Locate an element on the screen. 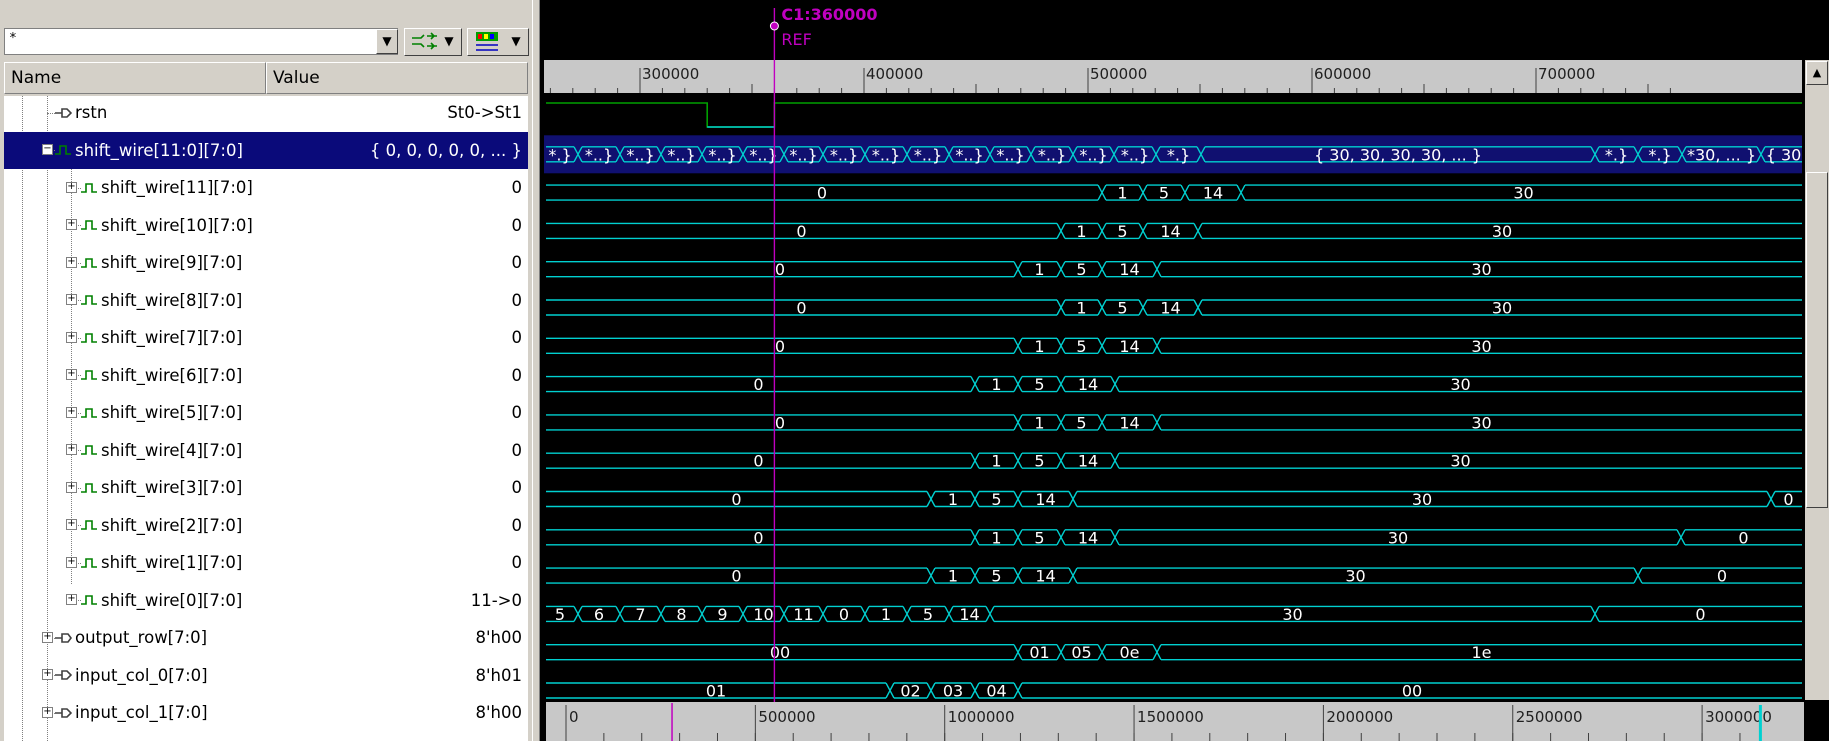 The width and height of the screenshot is (1829, 741). signal-row: + shift_wire[1][7:0] 0 is located at coordinates (266, 563).